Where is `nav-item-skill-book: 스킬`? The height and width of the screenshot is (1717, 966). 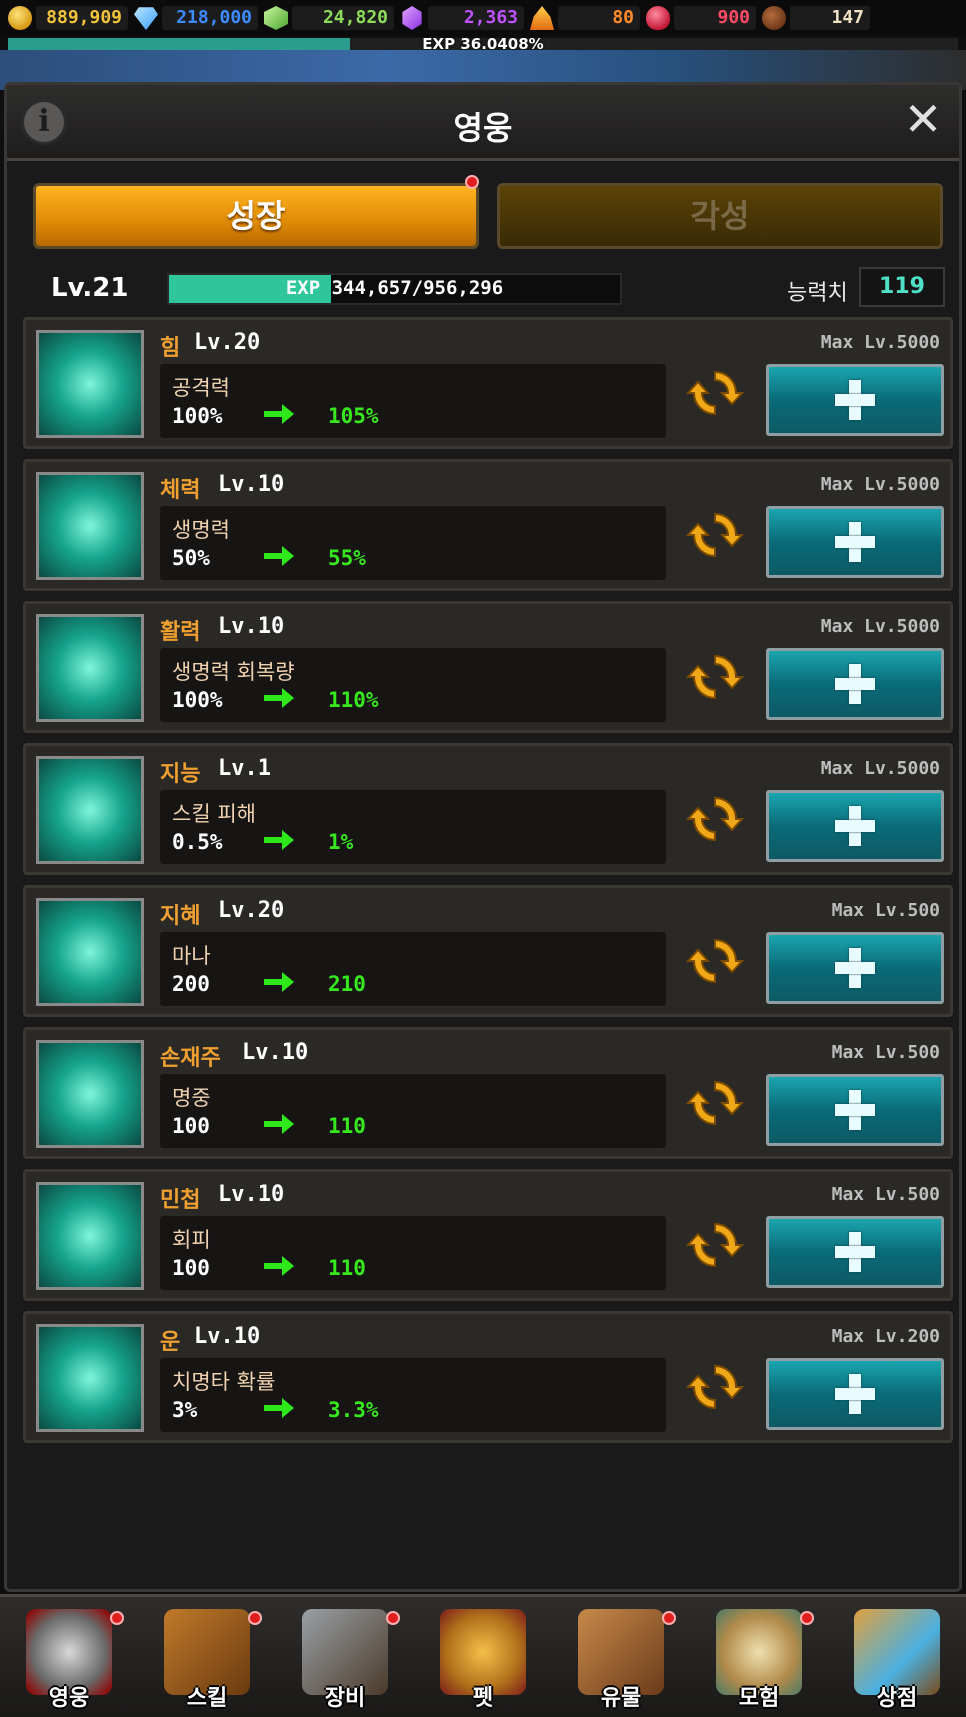 nav-item-skill-book: 스킬 is located at coordinates (207, 1657).